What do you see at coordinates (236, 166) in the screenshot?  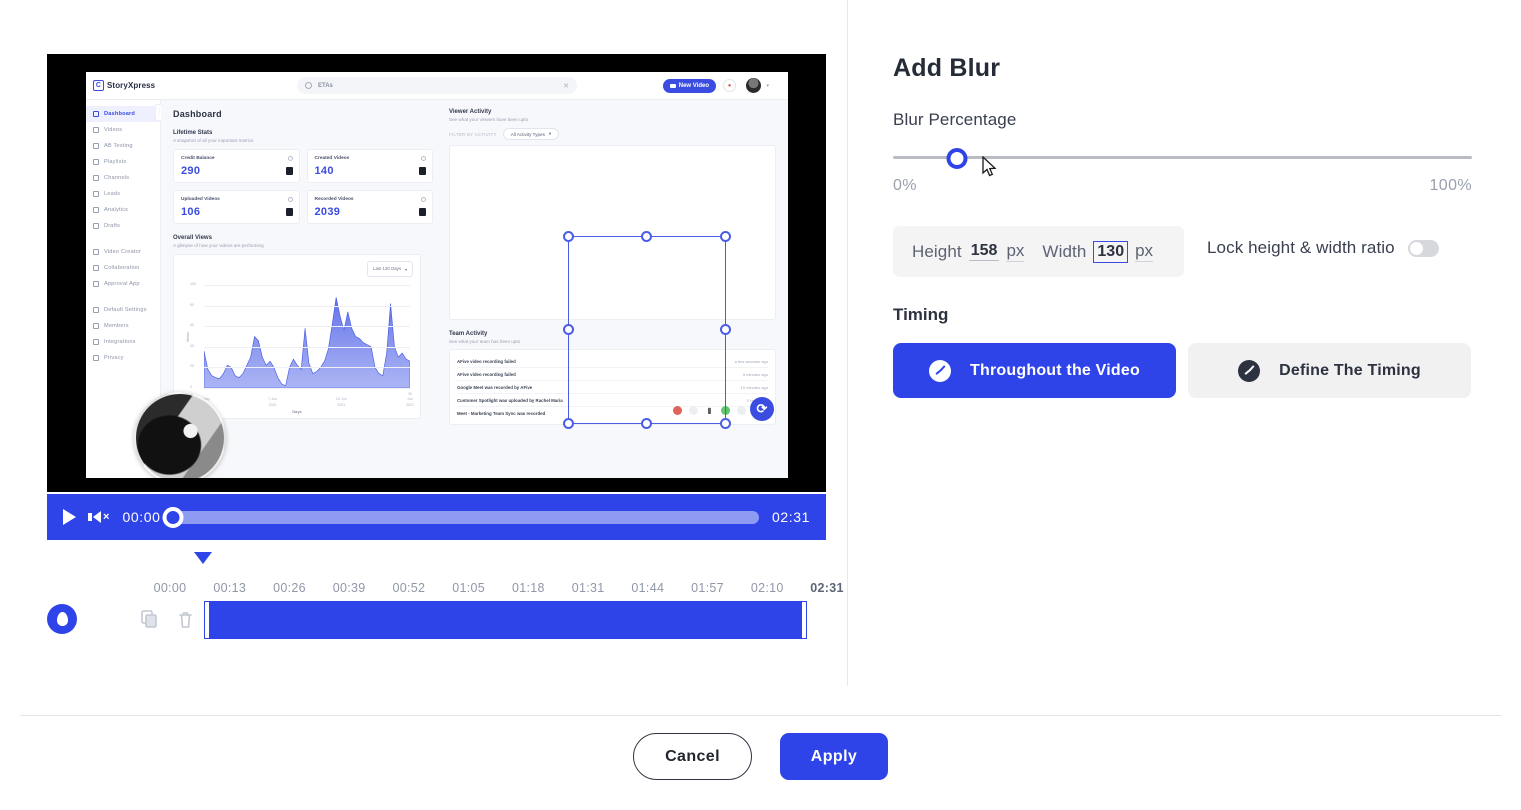 I see `stat-card: Credit Balance 290` at bounding box center [236, 166].